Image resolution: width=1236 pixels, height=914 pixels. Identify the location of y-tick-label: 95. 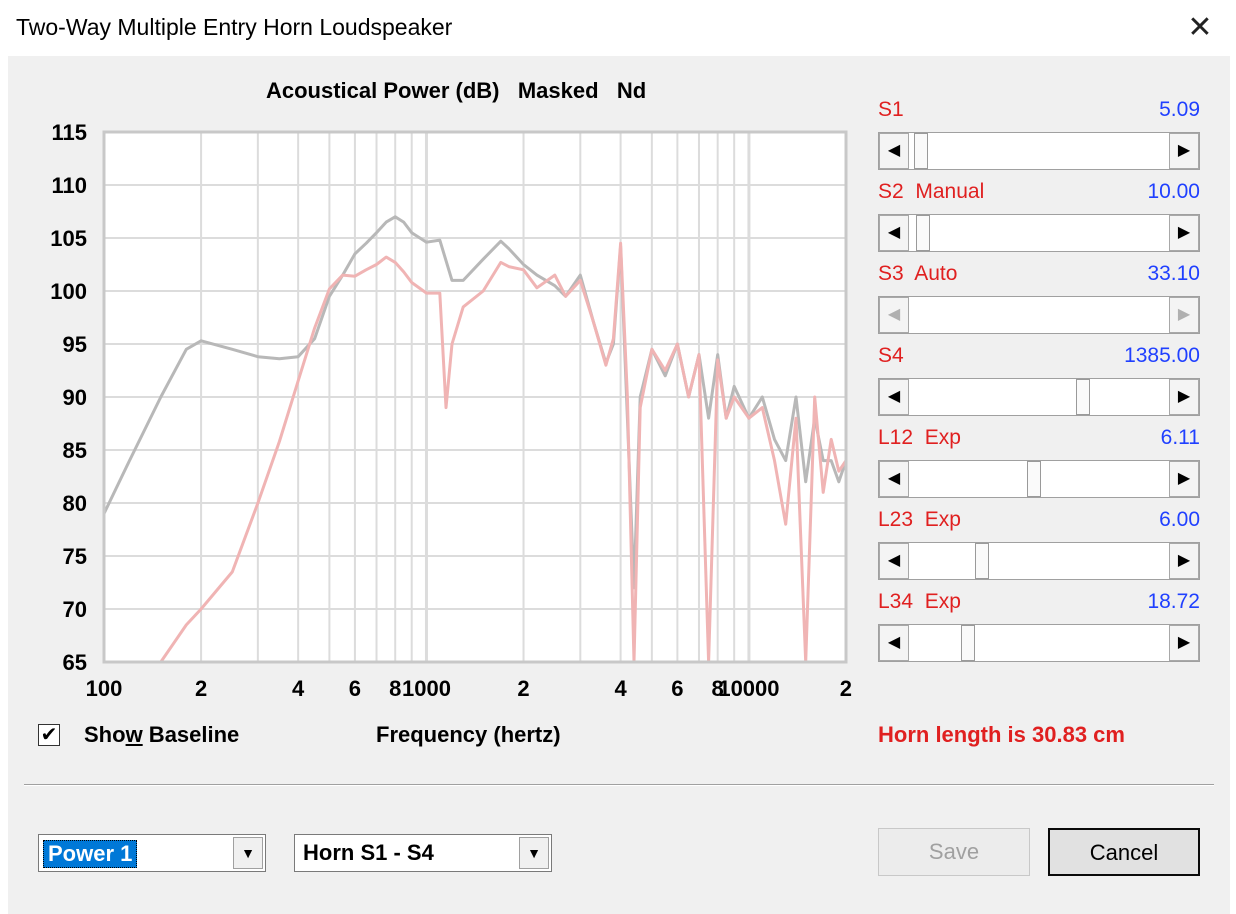
(75, 344).